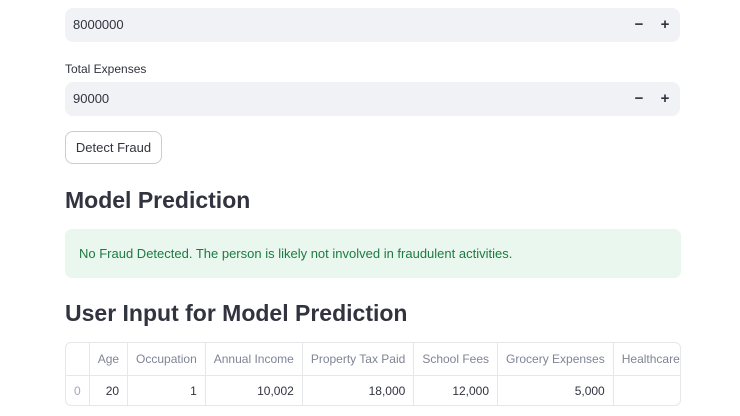 Image resolution: width=740 pixels, height=416 pixels. I want to click on column-header-index, so click(78, 359).